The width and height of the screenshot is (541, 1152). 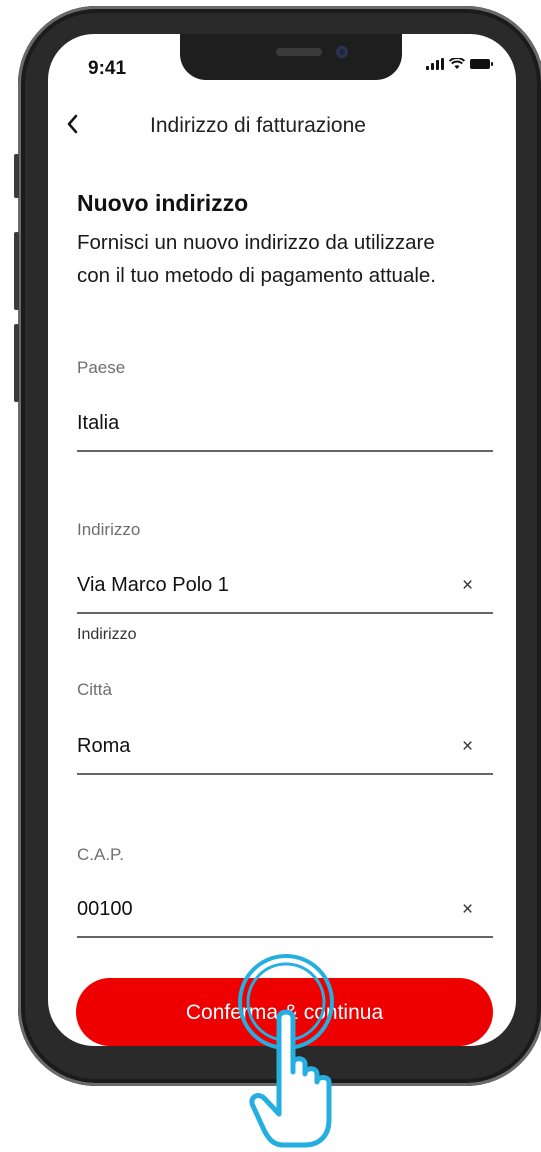 What do you see at coordinates (467, 747) in the screenshot?
I see `city-clear-button: ×` at bounding box center [467, 747].